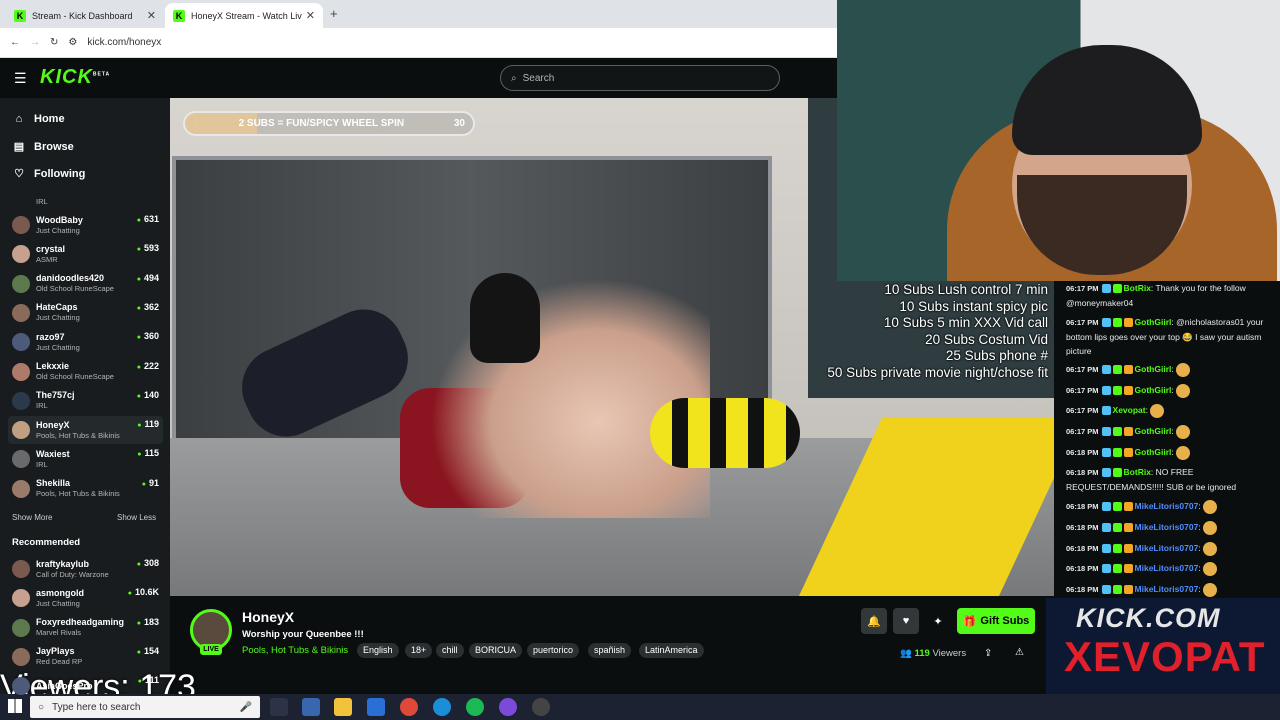  I want to click on webcam-overlay, so click(1058, 140).